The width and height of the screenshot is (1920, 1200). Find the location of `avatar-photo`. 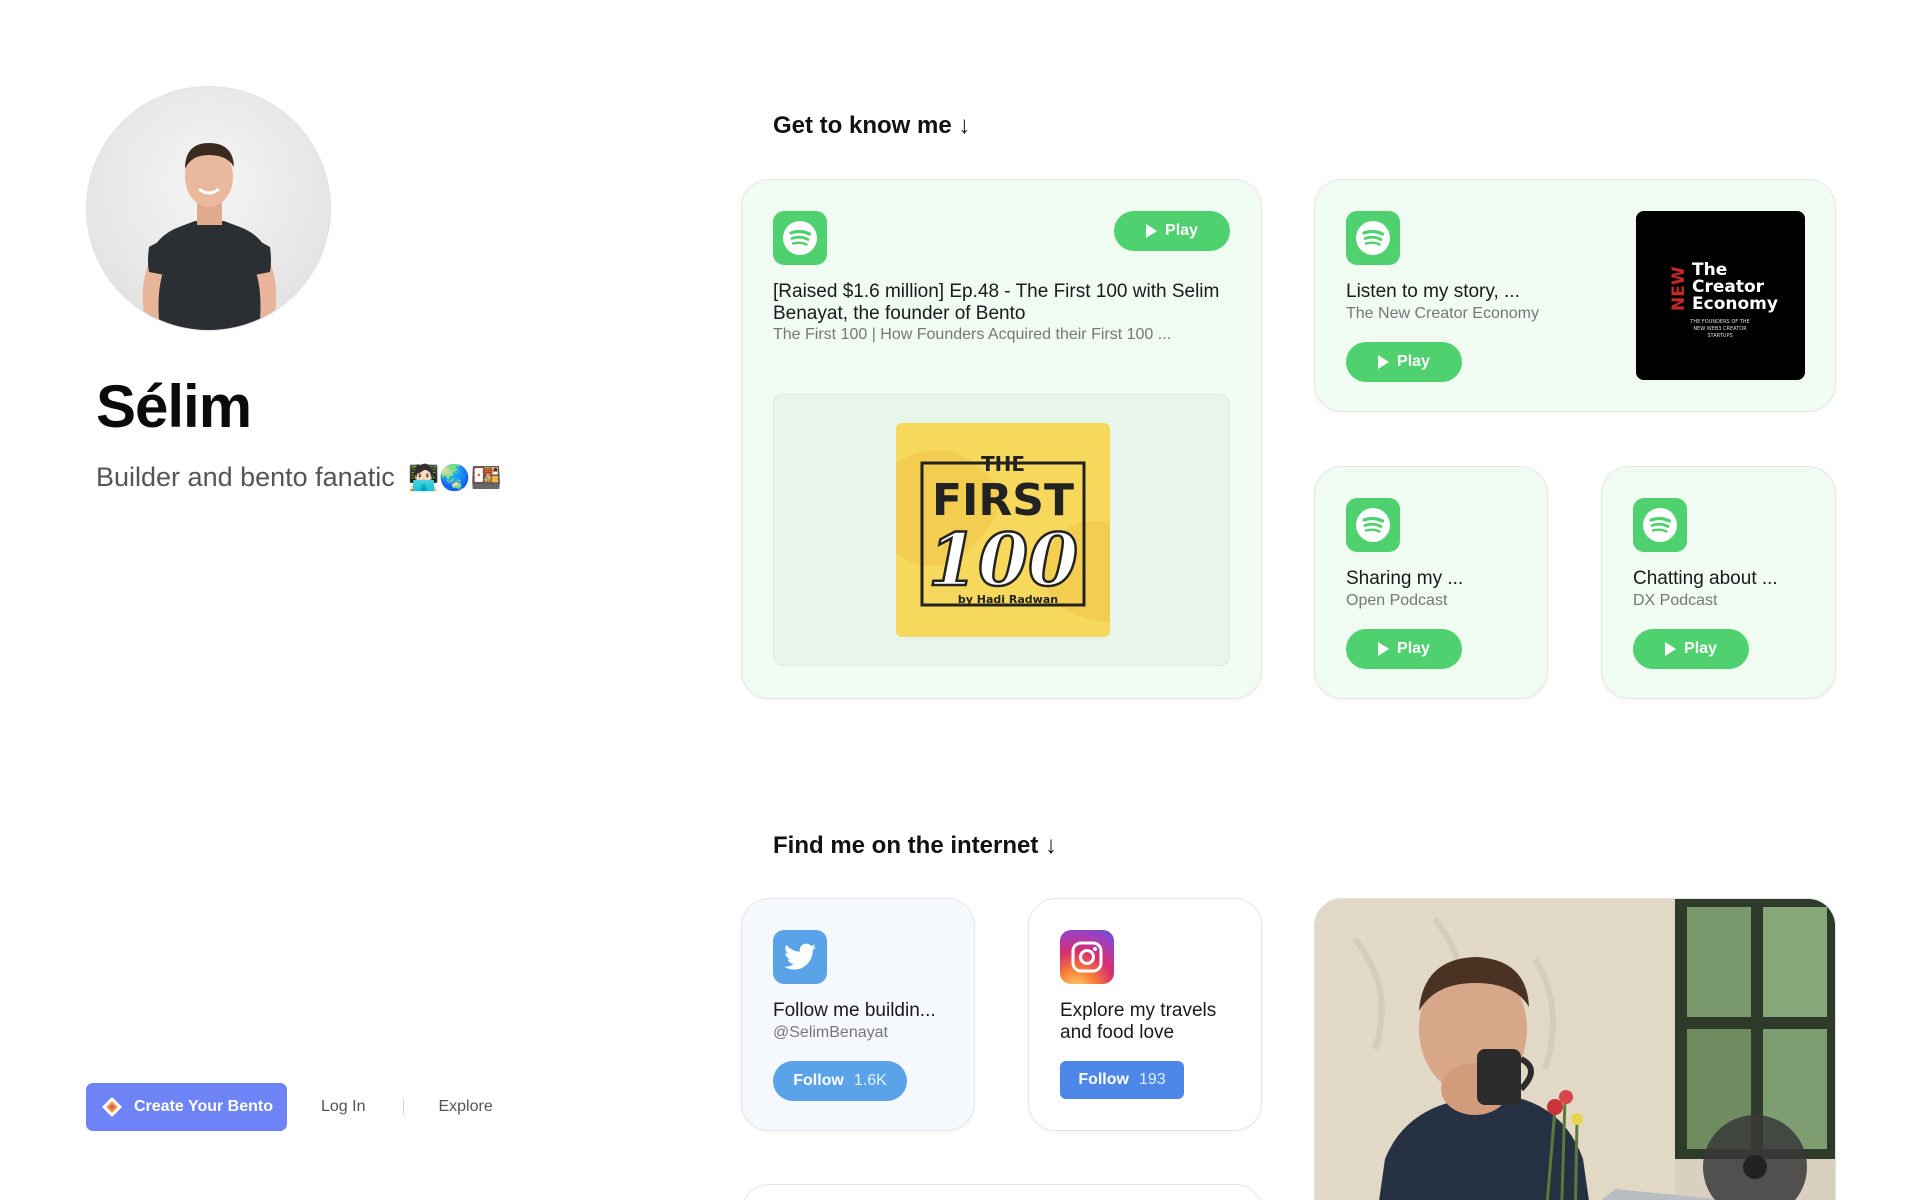

avatar-photo is located at coordinates (209, 236).